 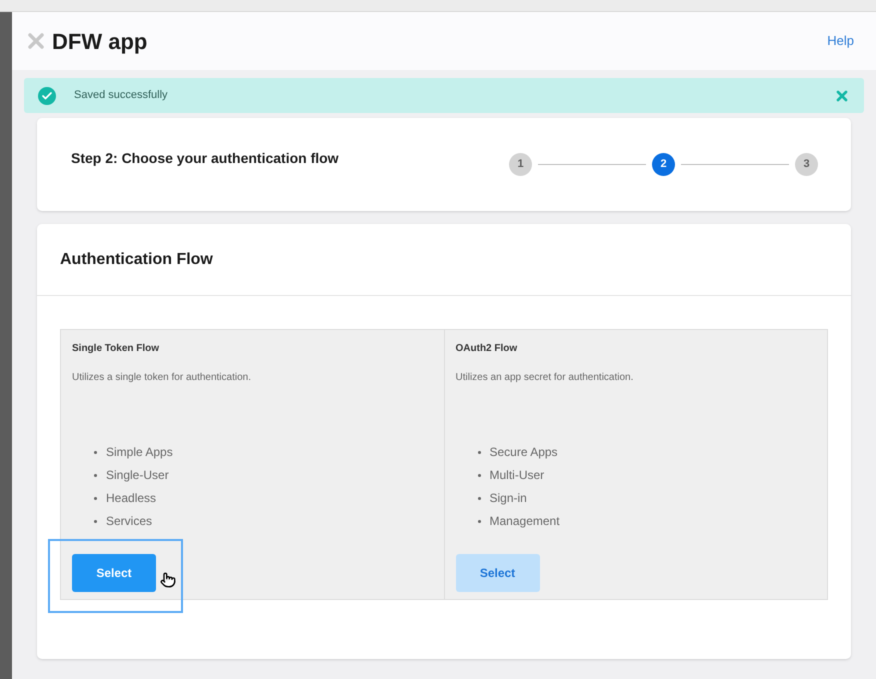 What do you see at coordinates (100, 42) in the screenshot?
I see `modal-title: DFW app` at bounding box center [100, 42].